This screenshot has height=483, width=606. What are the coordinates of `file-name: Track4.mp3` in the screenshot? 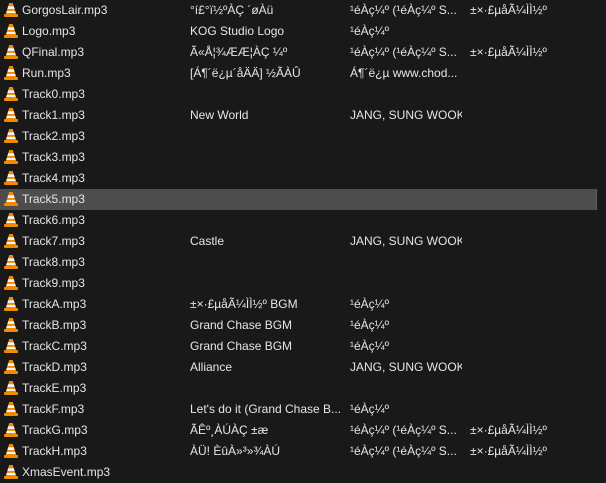 It's located at (53, 178).